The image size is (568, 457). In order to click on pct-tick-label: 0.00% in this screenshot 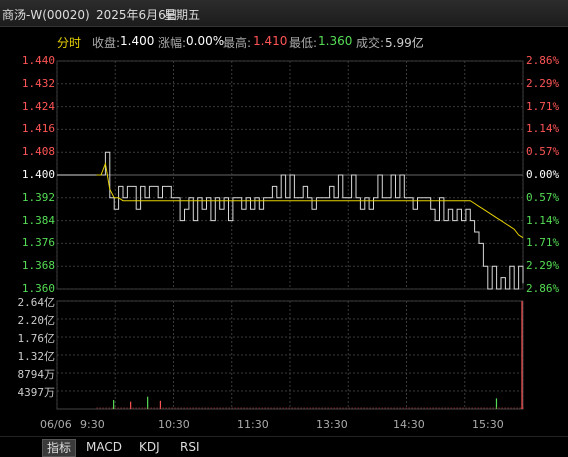, I will do `click(543, 174)`.